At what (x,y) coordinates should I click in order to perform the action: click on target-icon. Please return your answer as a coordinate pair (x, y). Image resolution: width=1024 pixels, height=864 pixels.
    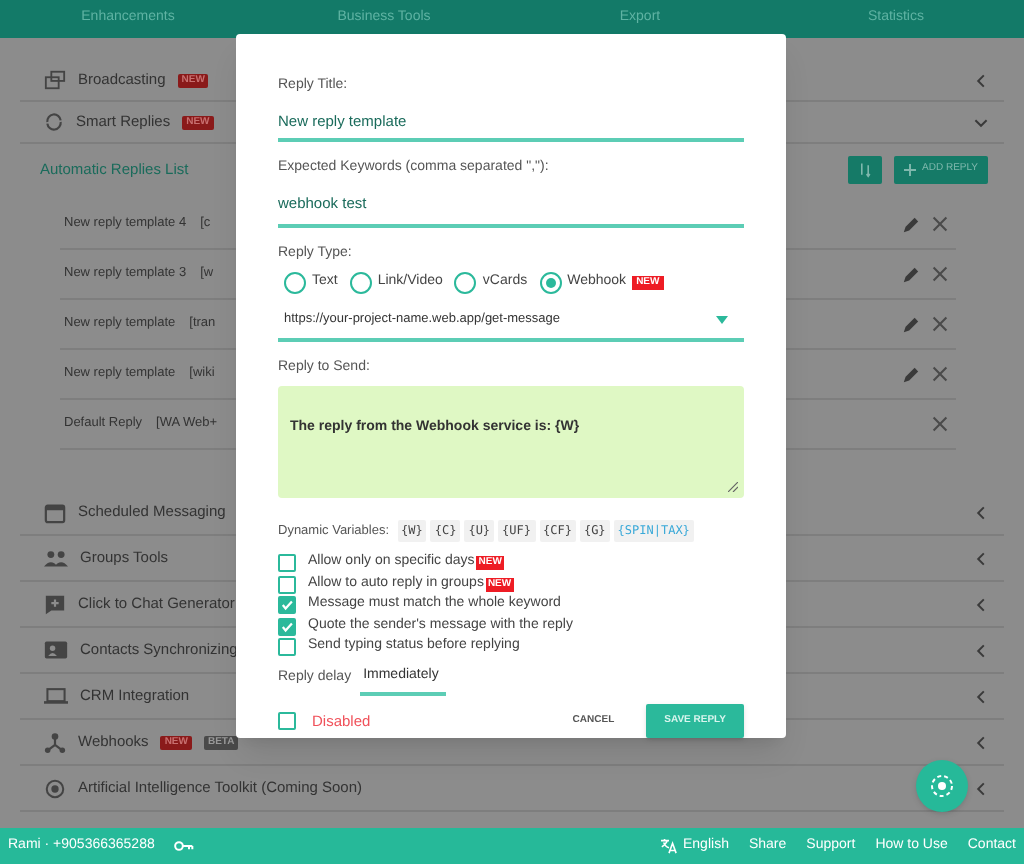
    Looking at the image, I should click on (942, 786).